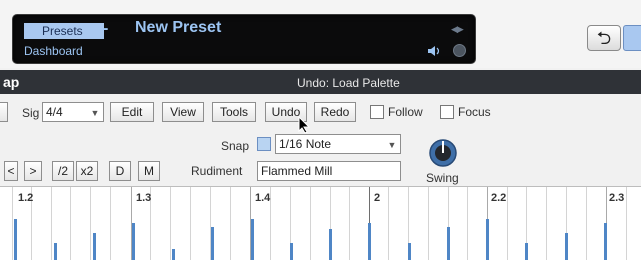  I want to click on redo-button: Redo, so click(335, 112).